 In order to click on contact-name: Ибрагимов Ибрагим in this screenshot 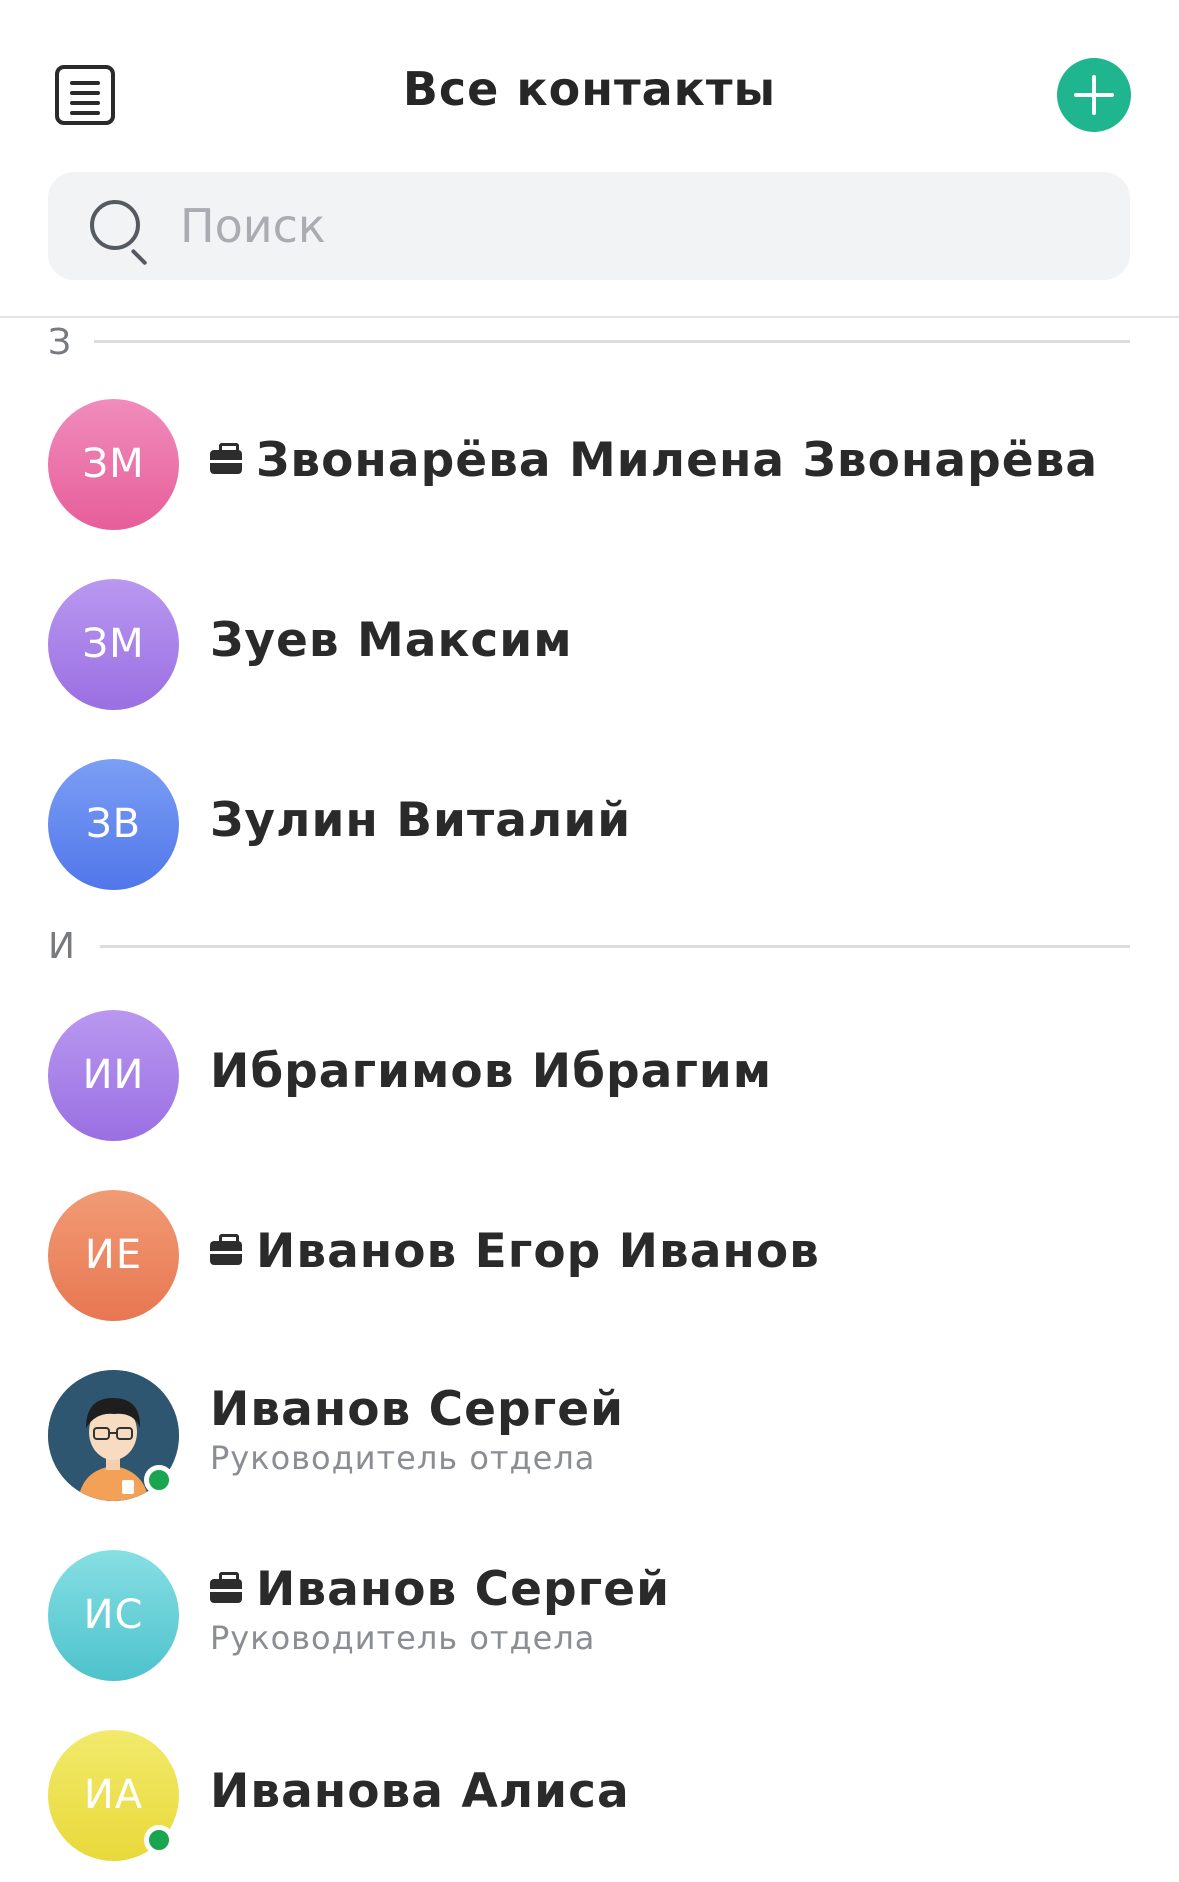, I will do `click(491, 1071)`.